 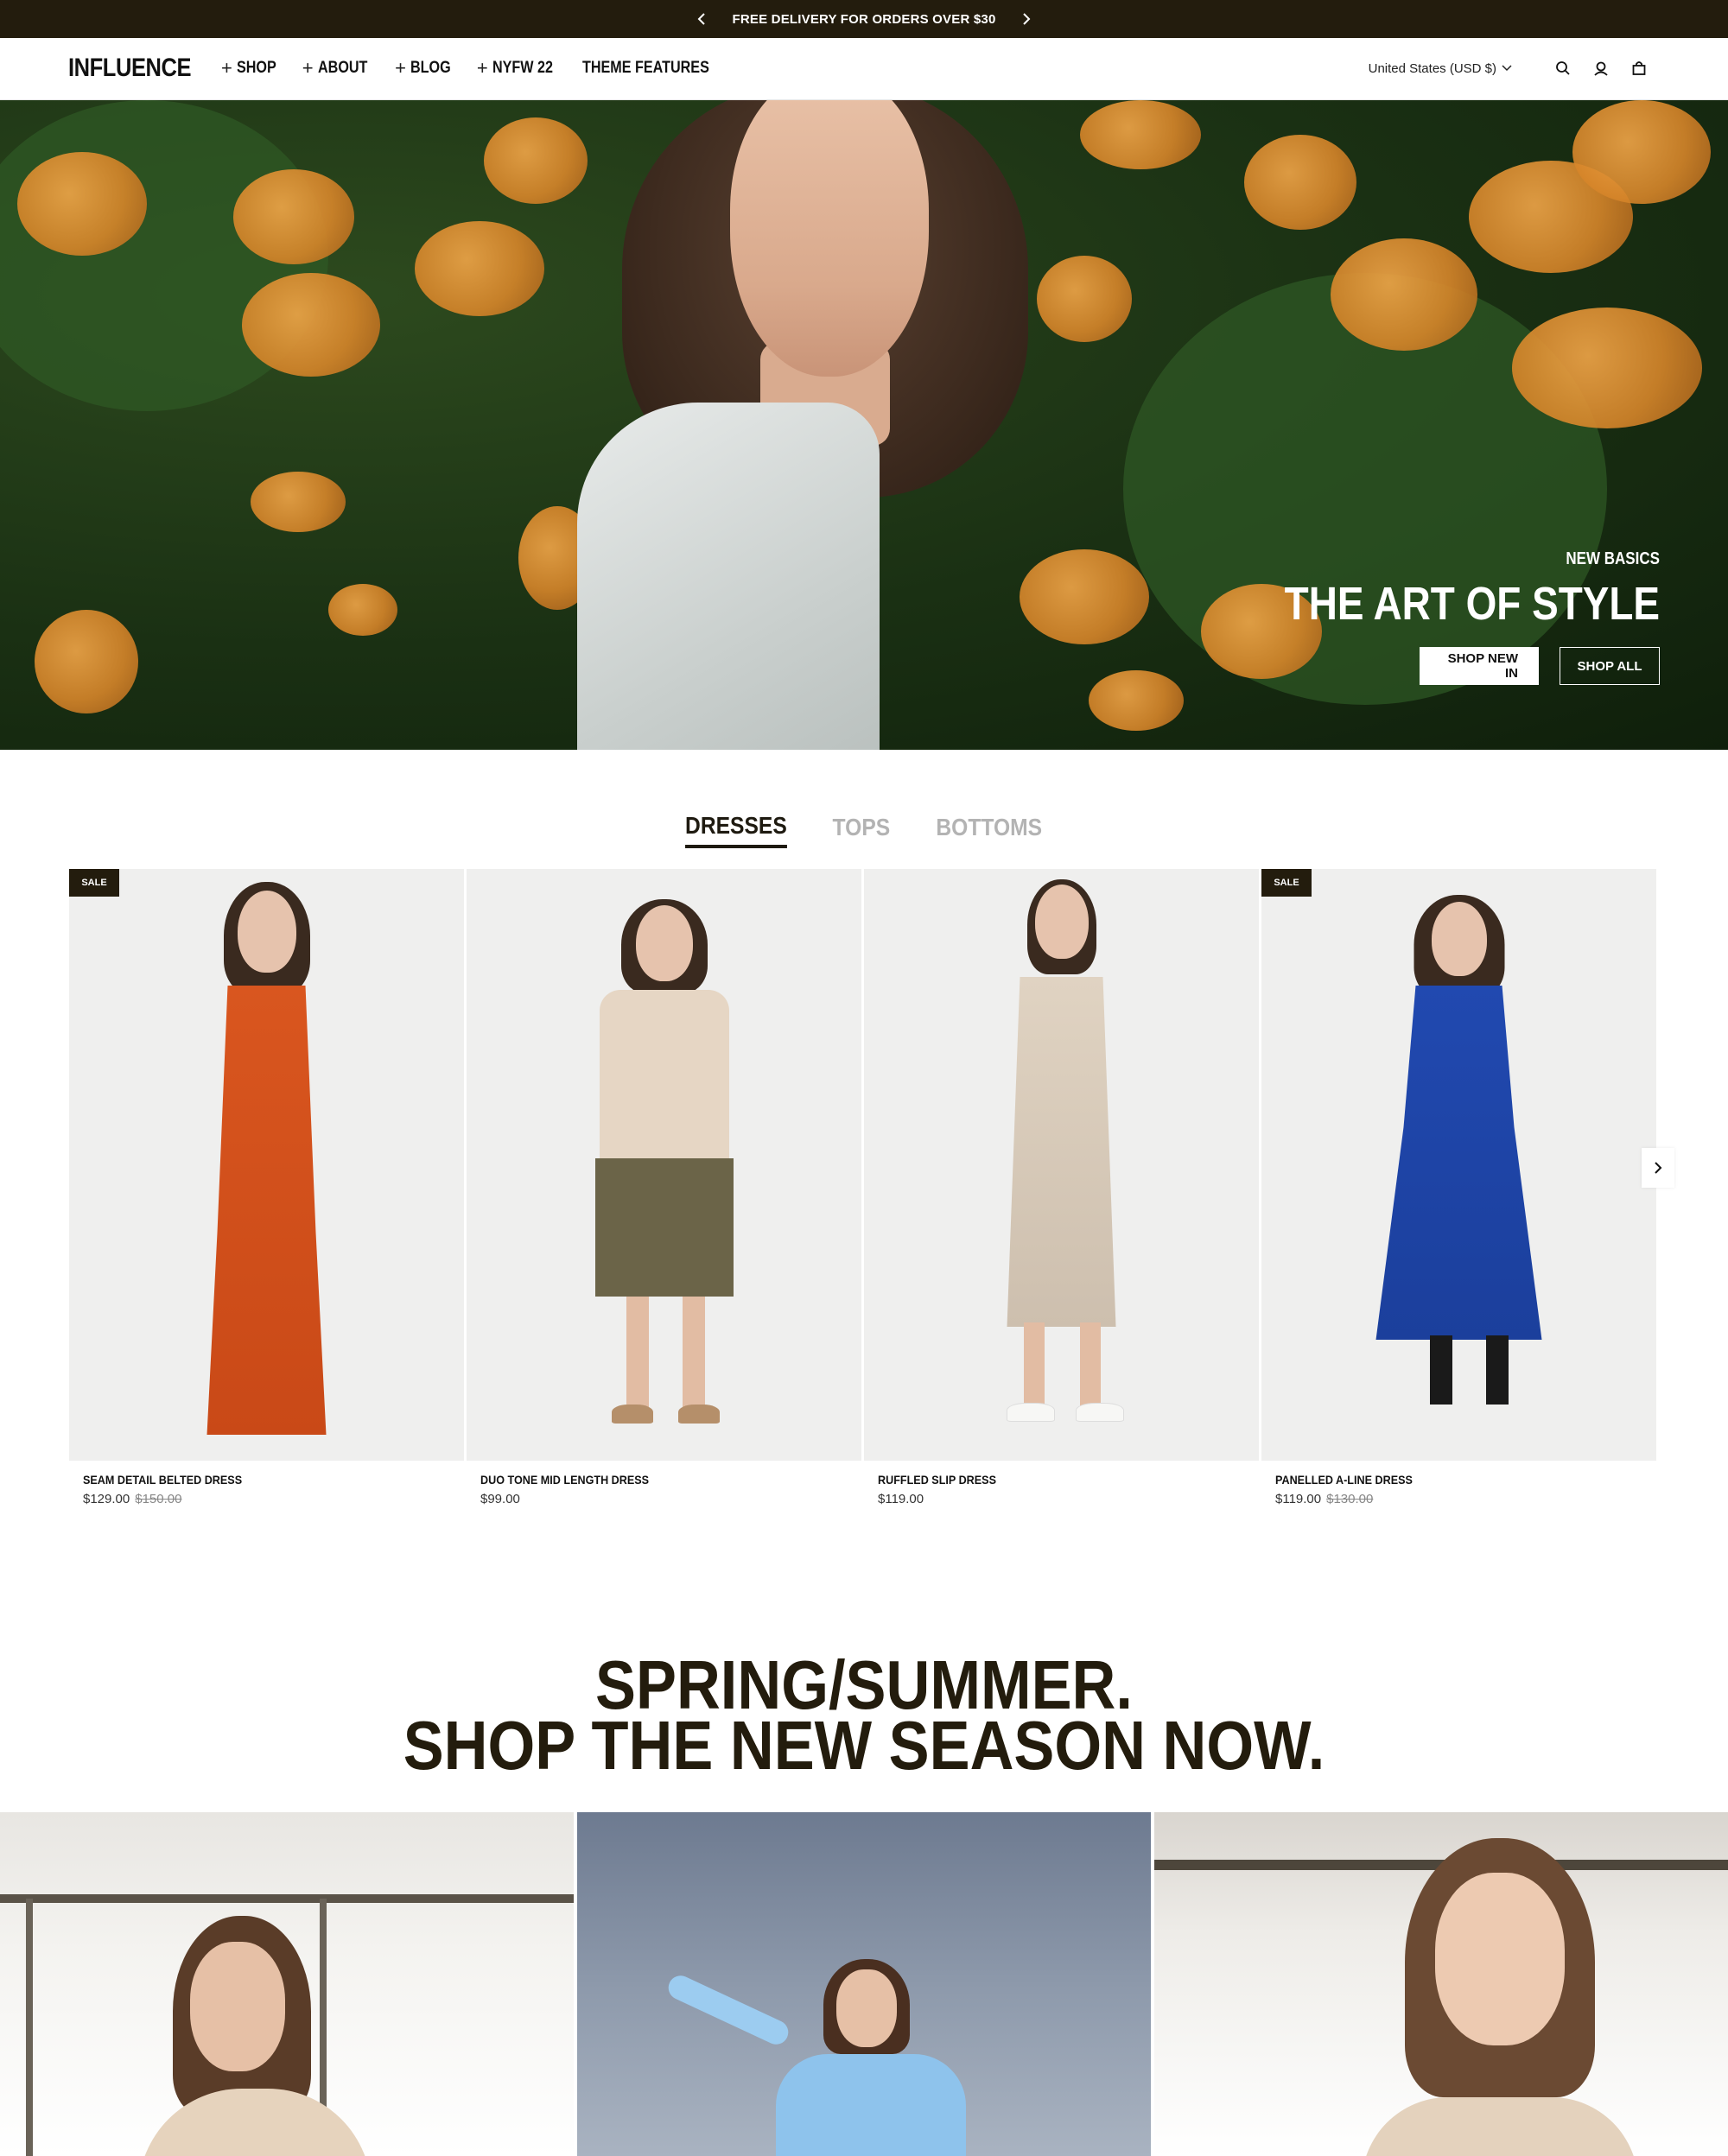 I want to click on announcement-bar: FREE DELIVERY FOR ORDERS OVER $30, so click(x=864, y=19).